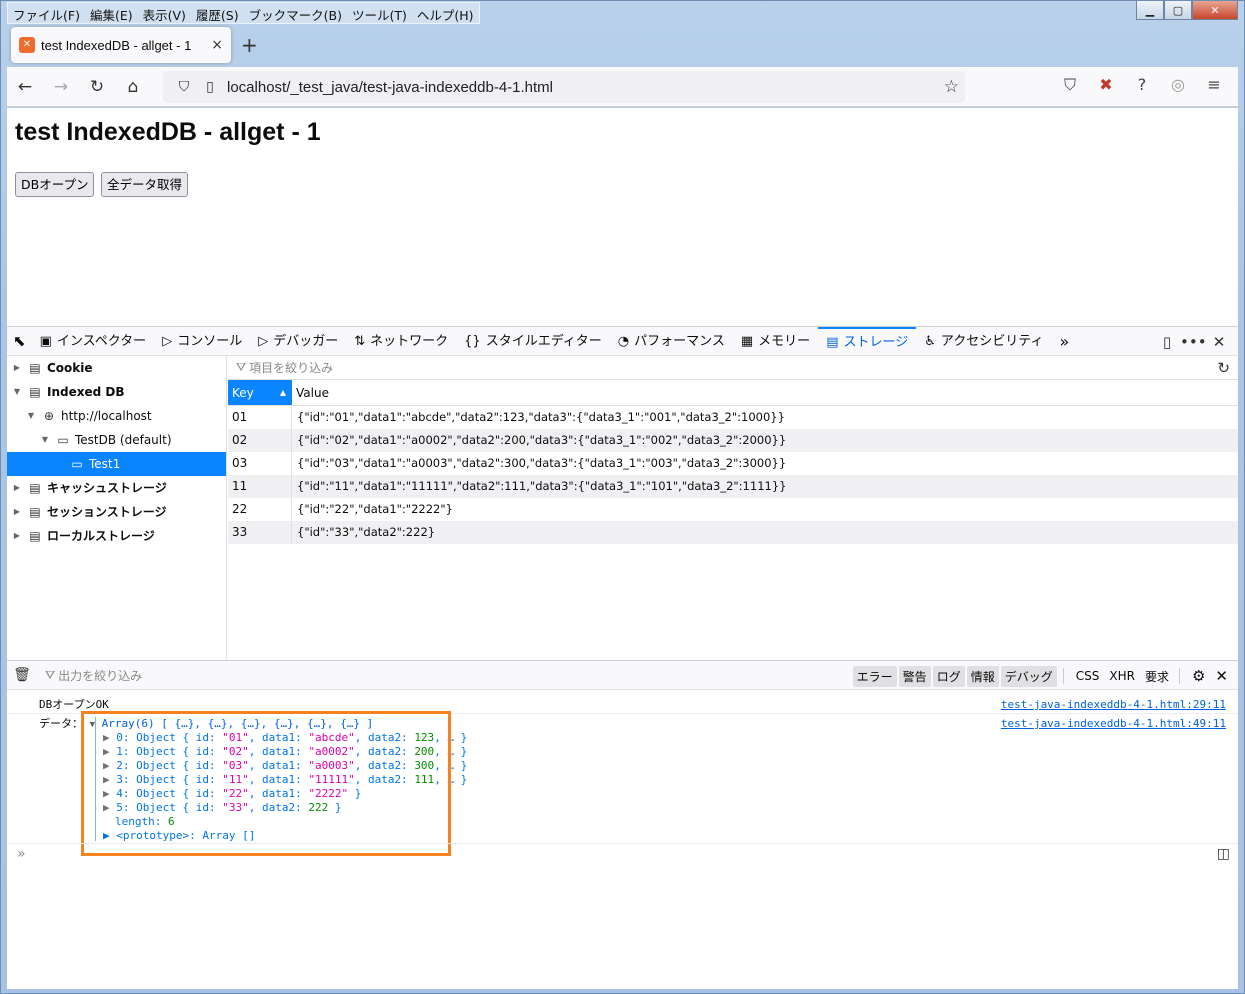 The image size is (1245, 994). What do you see at coordinates (116, 464) in the screenshot?
I see `tree-item-objectstore: ▭ Test1` at bounding box center [116, 464].